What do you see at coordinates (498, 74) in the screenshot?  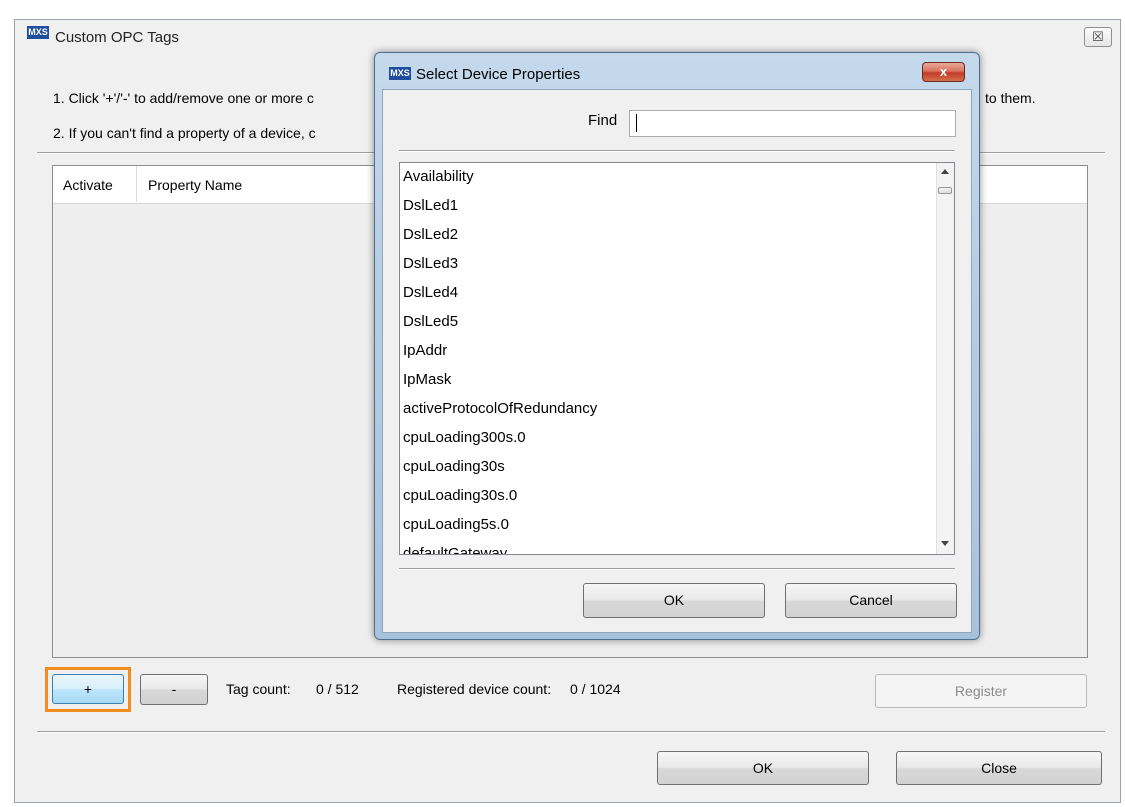 I see `dialog-title: Select Device Properties` at bounding box center [498, 74].